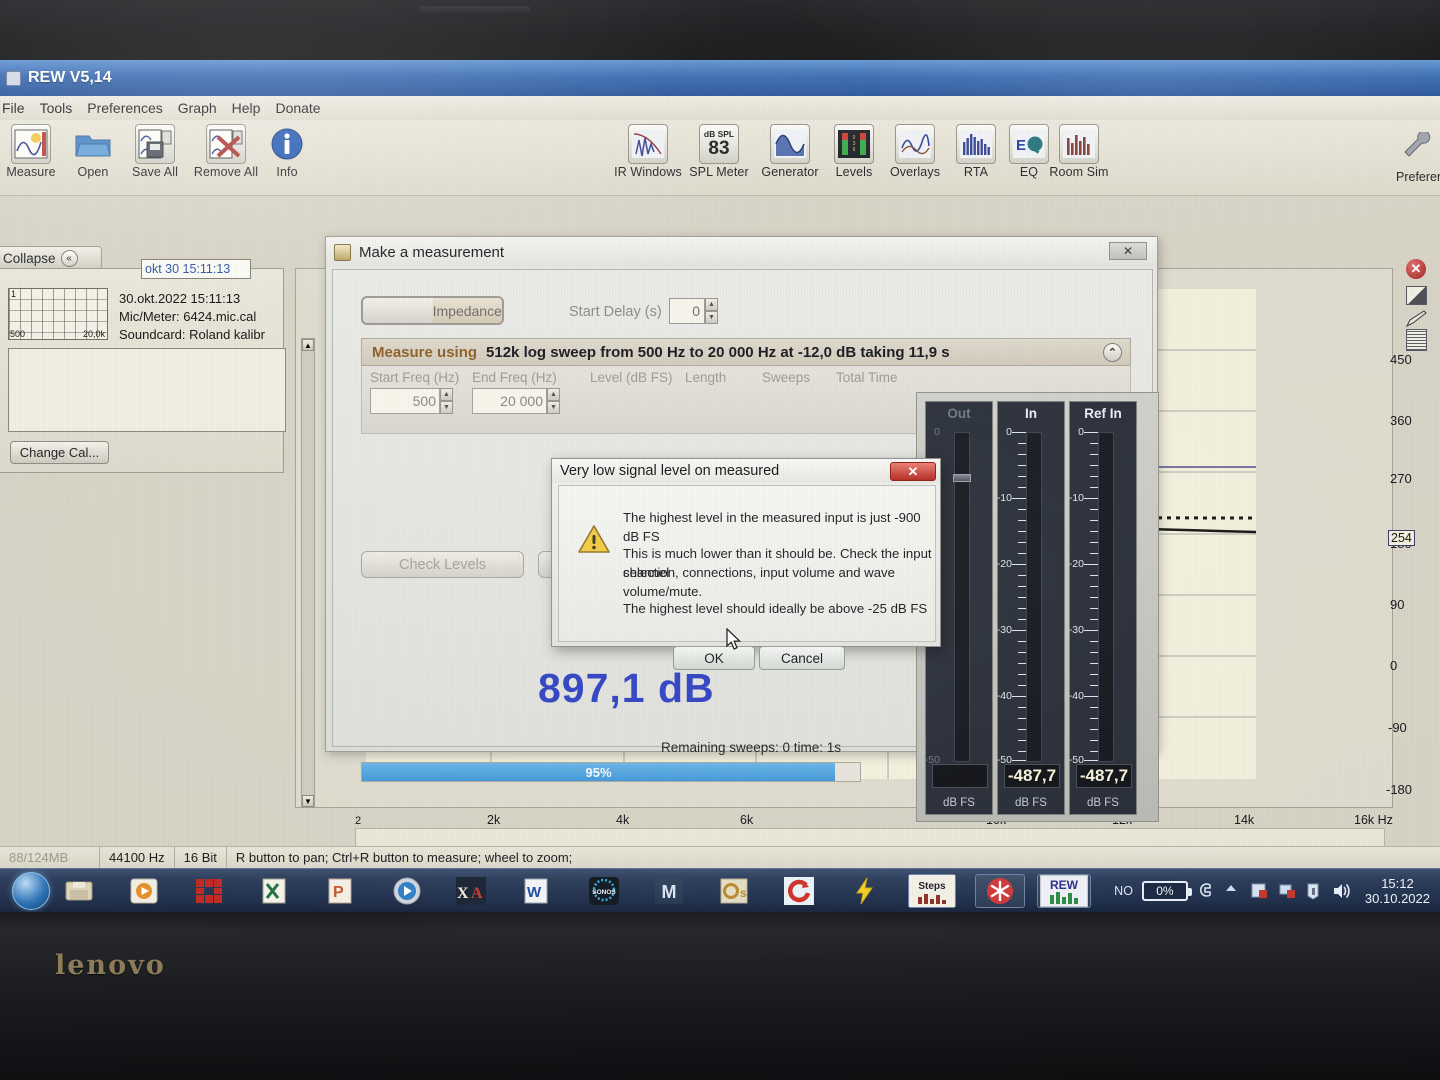 The width and height of the screenshot is (1440, 1080). What do you see at coordinates (398, 310) in the screenshot?
I see `mode-toggle-spl` at bounding box center [398, 310].